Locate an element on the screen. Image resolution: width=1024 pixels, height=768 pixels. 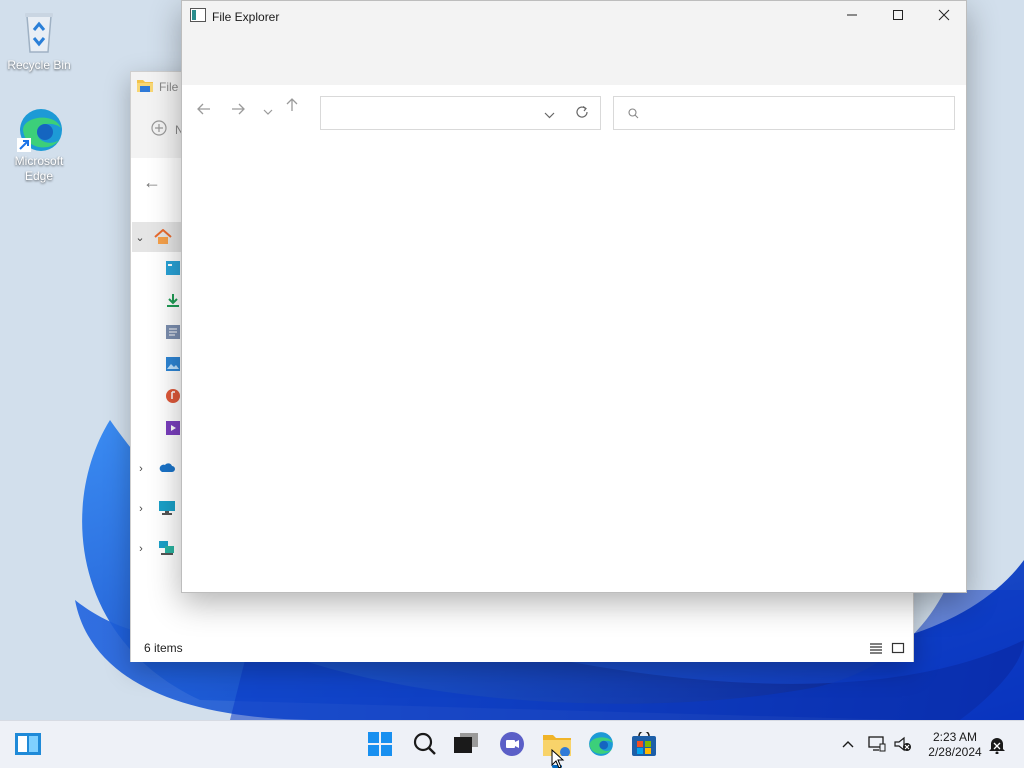
arrow-up-icon is located at coordinates (292, 107).